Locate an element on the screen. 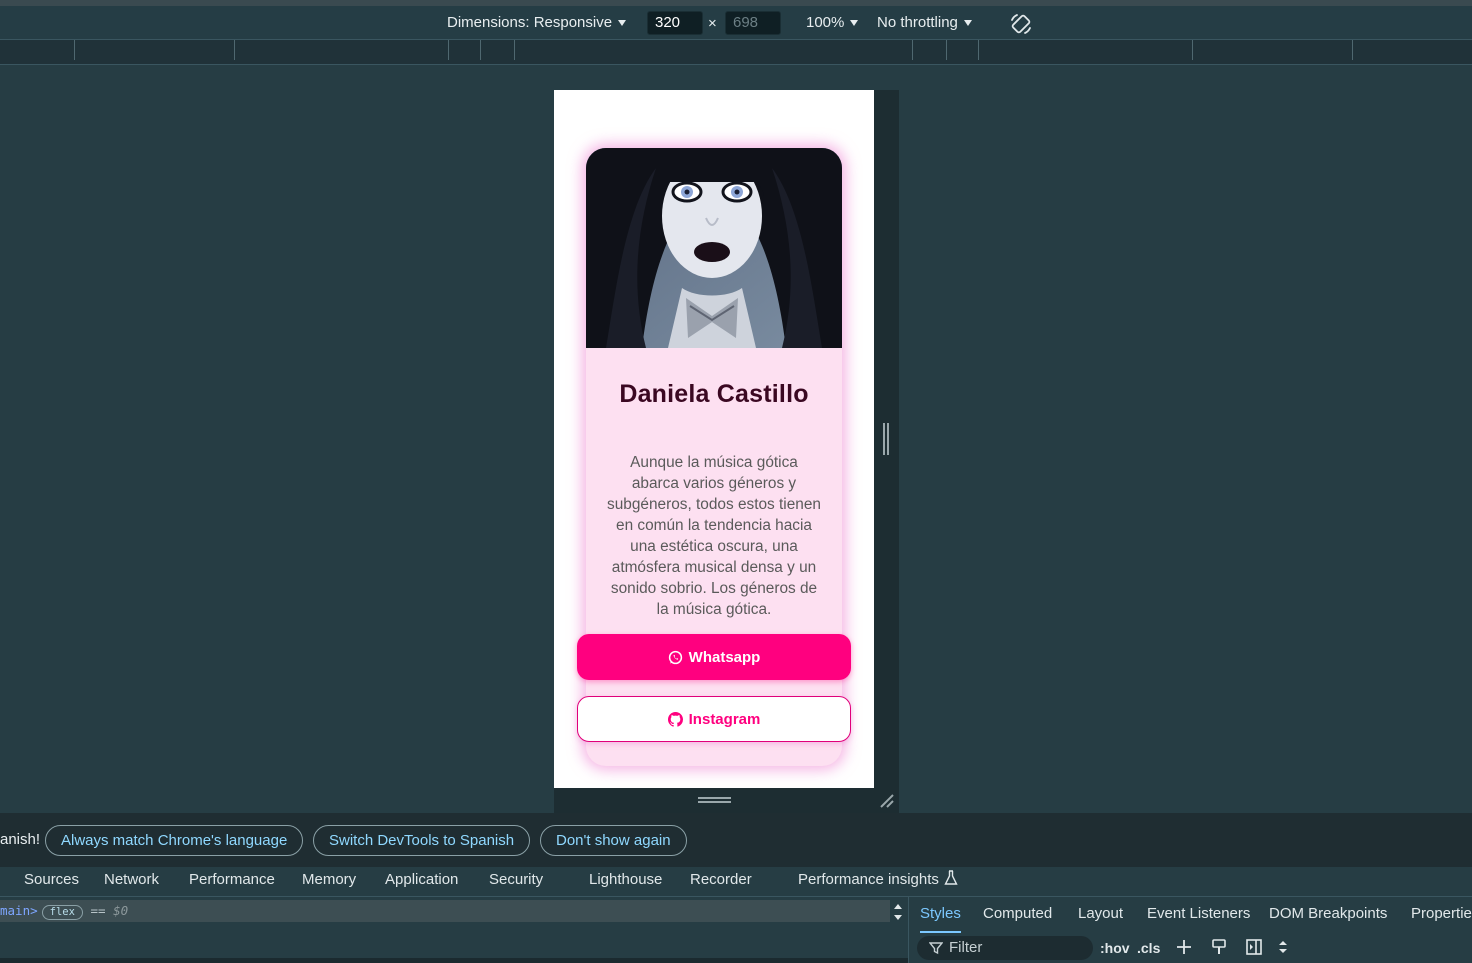  dont-show-again-button: Don't show again is located at coordinates (613, 840).